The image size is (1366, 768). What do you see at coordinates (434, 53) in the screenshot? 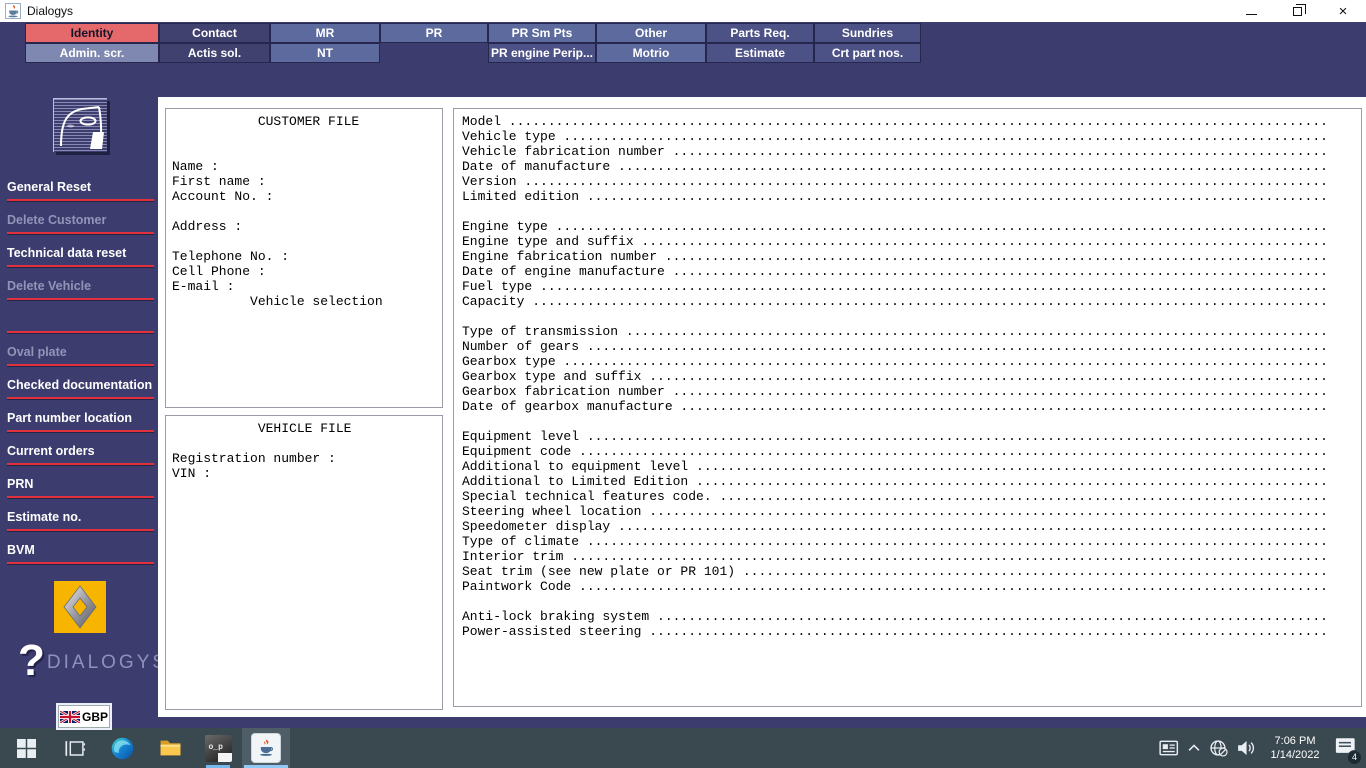
I see `tab` at bounding box center [434, 53].